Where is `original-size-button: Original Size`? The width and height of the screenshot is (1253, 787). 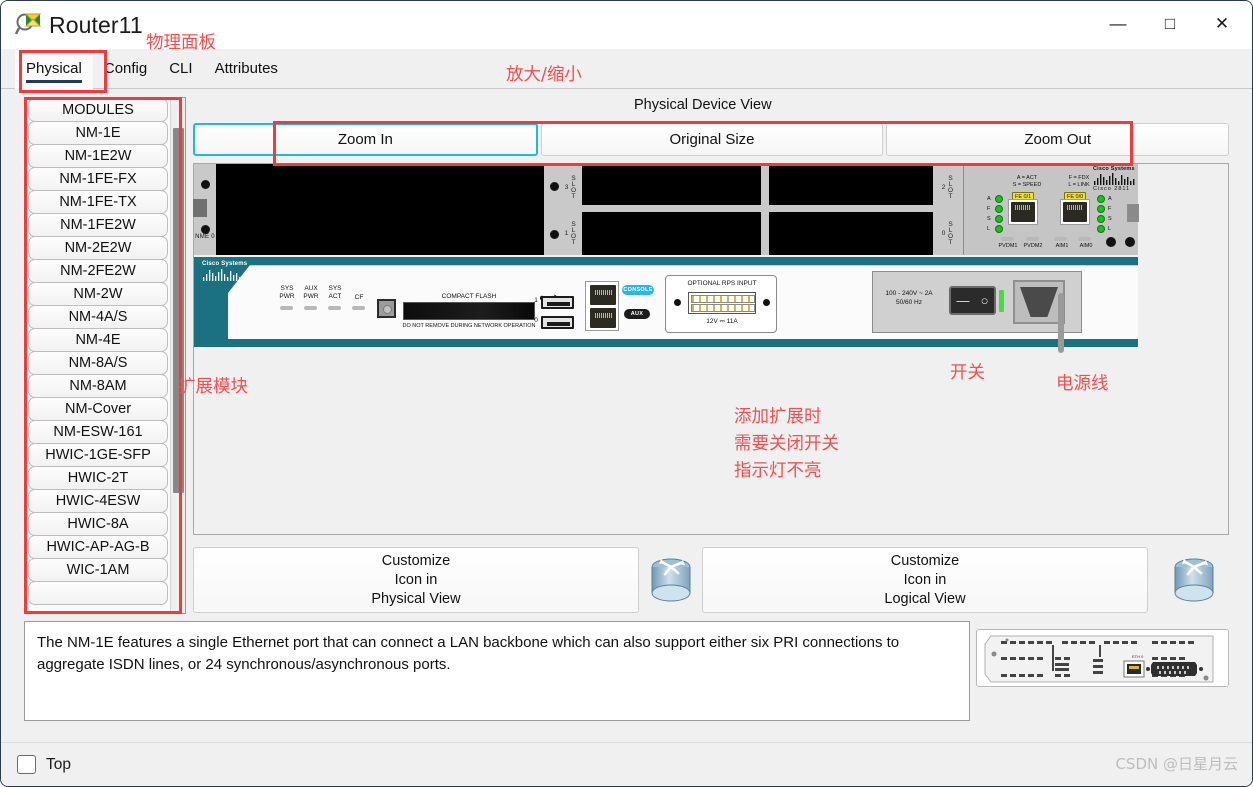
original-size-button: Original Size is located at coordinates (712, 139).